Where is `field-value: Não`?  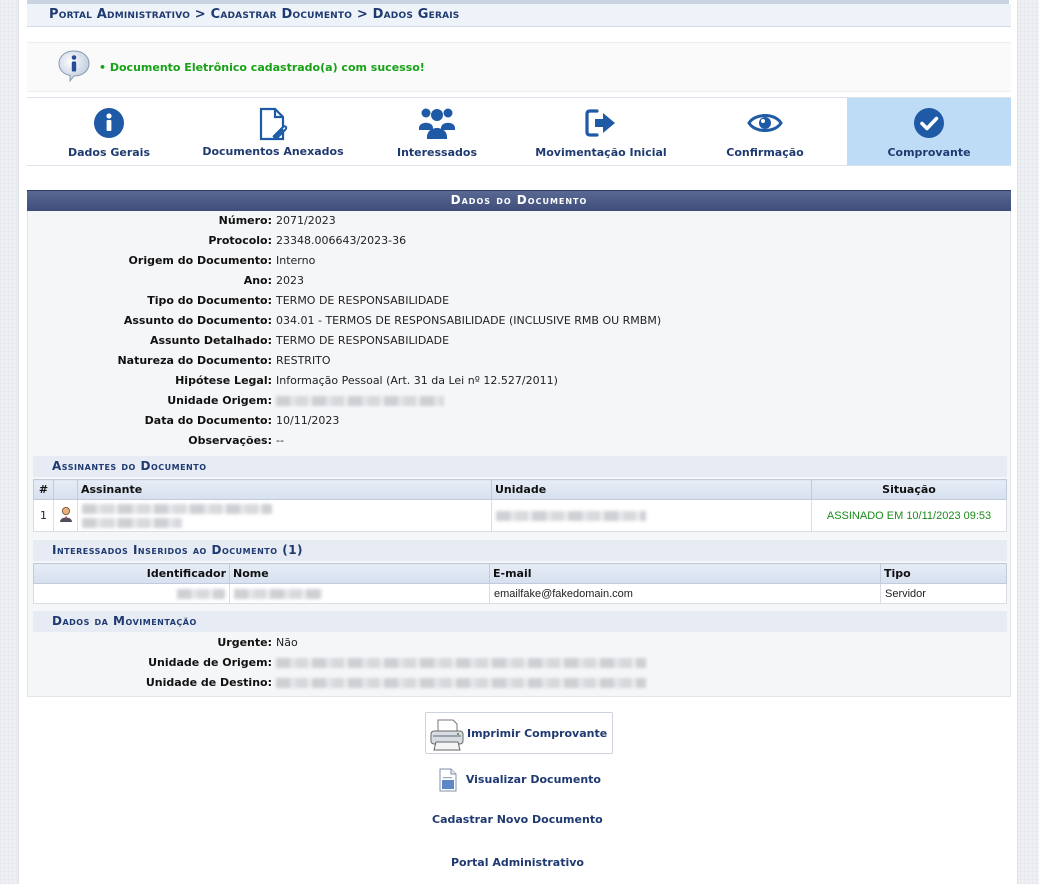
field-value: Não is located at coordinates (287, 642).